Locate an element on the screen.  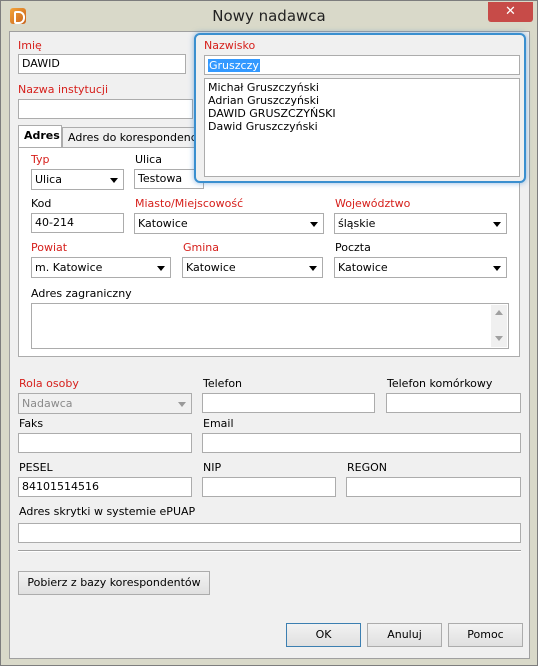
list-item: Adrian Gruszczyński is located at coordinates (263, 100).